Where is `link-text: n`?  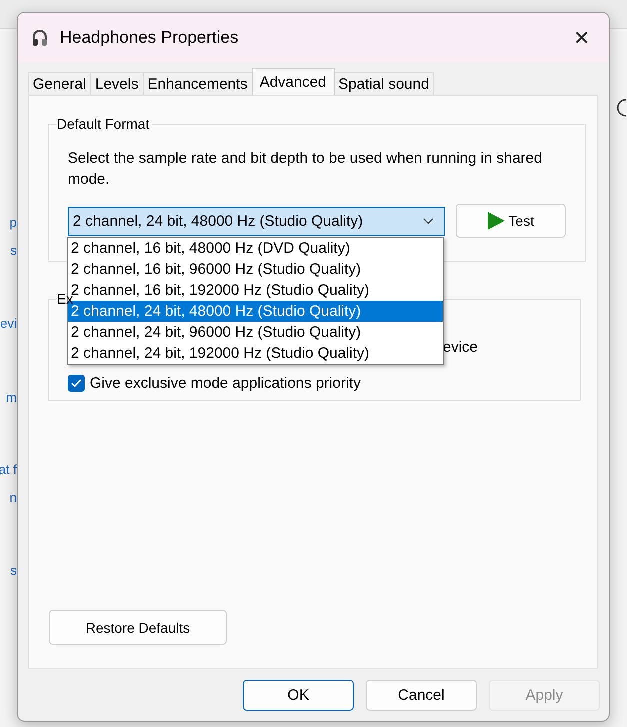 link-text: n is located at coordinates (13, 498).